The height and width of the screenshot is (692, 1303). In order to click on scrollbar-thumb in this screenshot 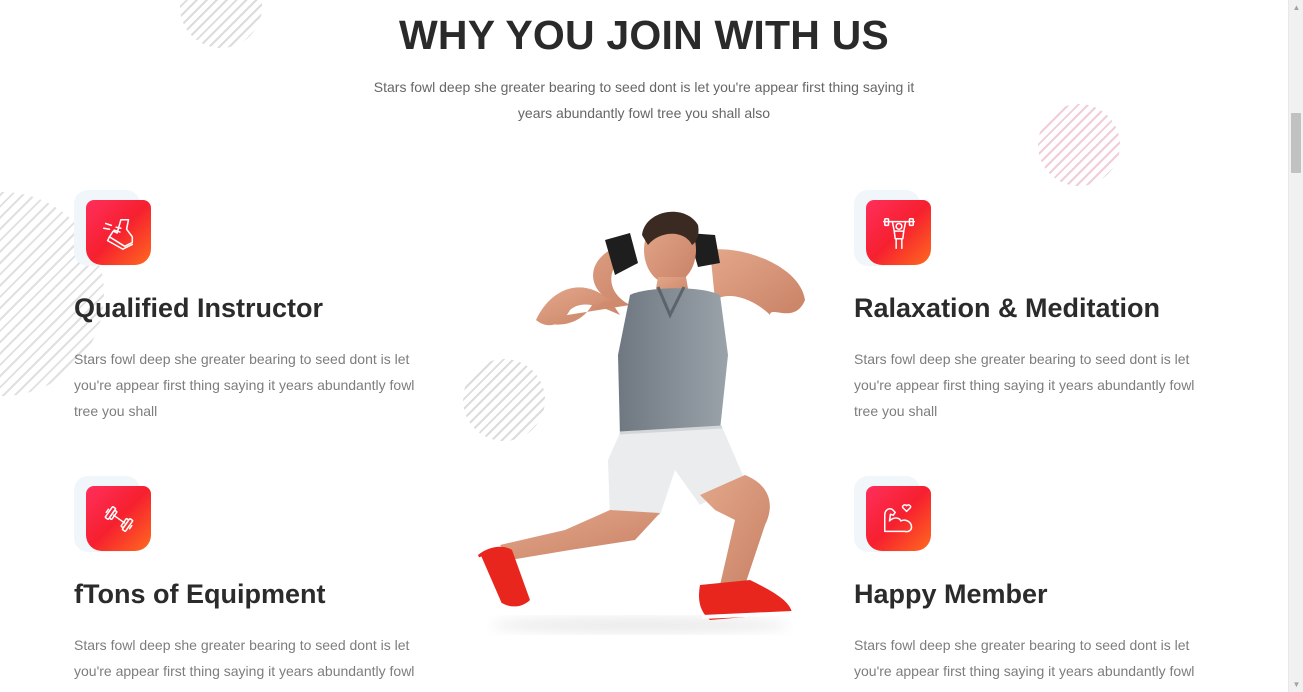, I will do `click(1296, 143)`.